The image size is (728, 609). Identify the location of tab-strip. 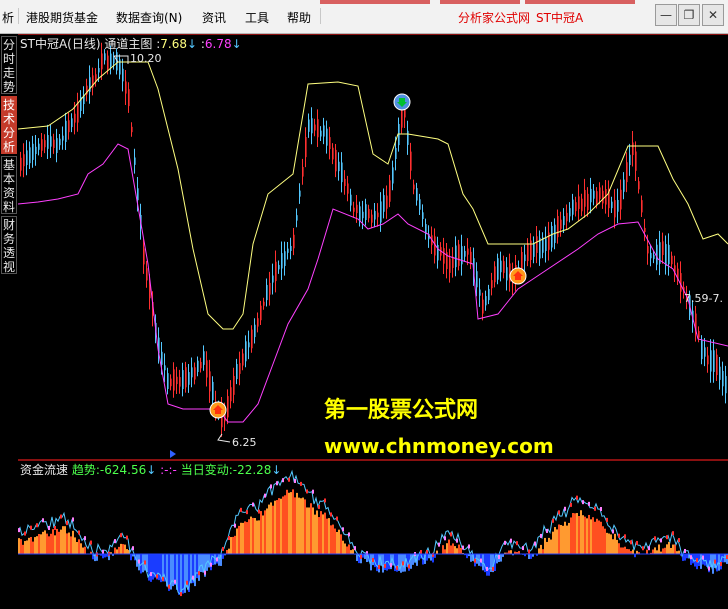
(375, 2).